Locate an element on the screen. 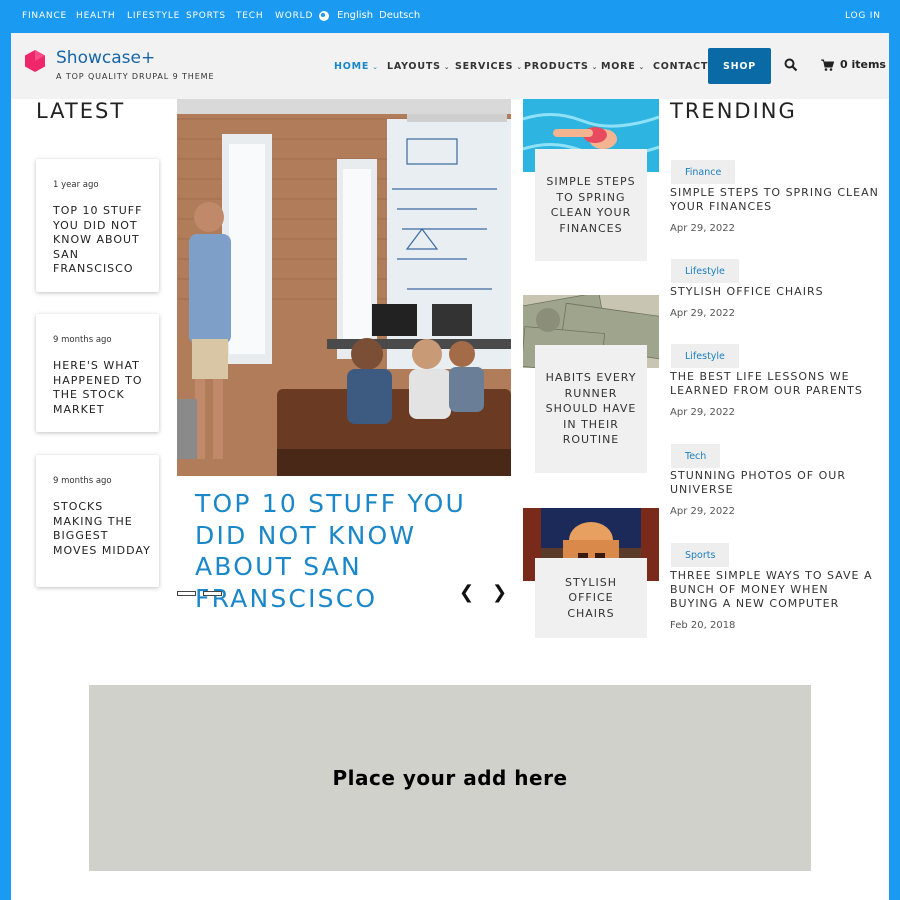 The width and height of the screenshot is (900, 900). card-title: HERE'S WHAT HAPPENED TO THE STOCK MARKET is located at coordinates (106, 388).